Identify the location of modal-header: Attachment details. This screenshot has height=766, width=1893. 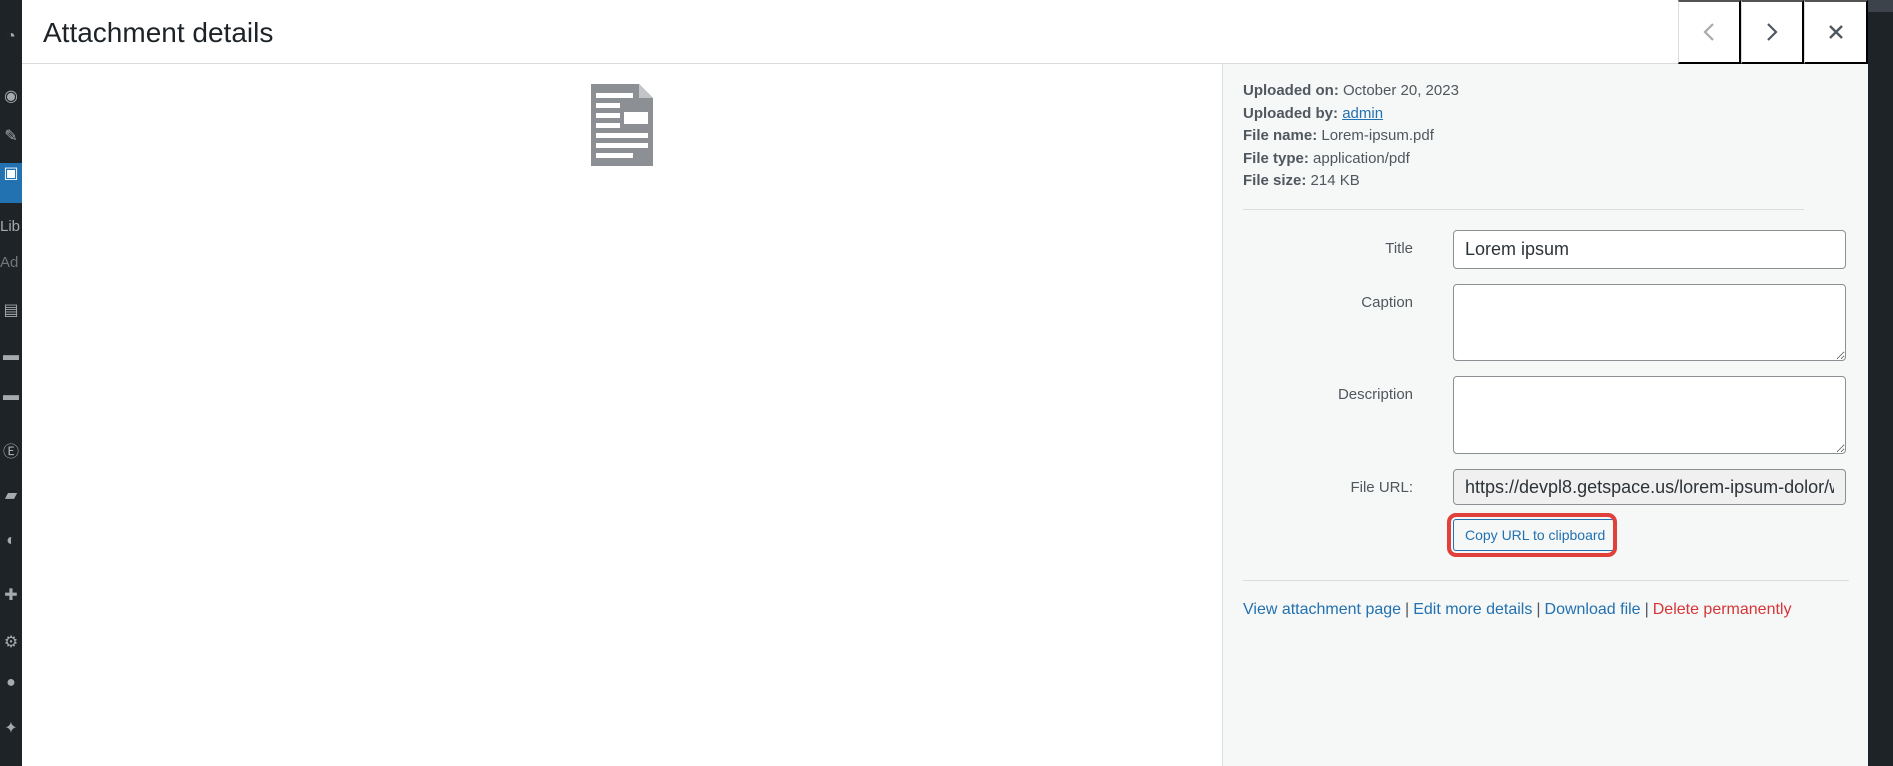
(945, 32).